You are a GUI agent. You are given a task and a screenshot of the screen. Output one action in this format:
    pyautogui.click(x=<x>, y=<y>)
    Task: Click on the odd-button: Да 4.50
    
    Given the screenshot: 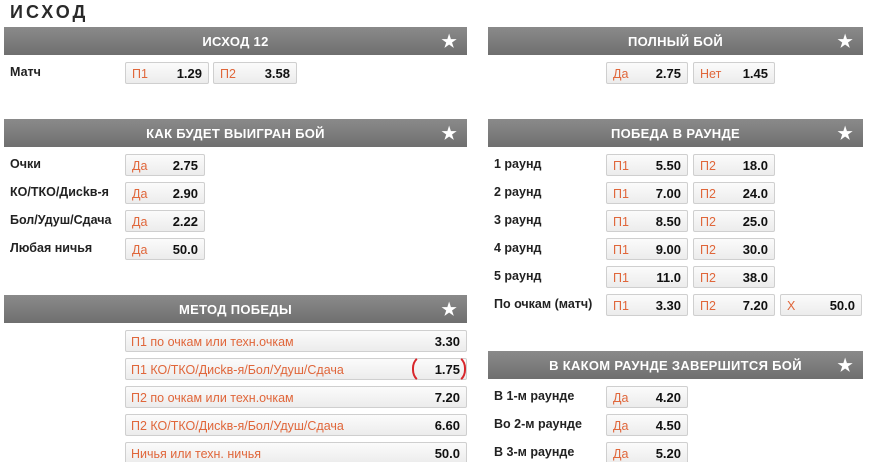 What is the action you would take?
    pyautogui.click(x=647, y=425)
    